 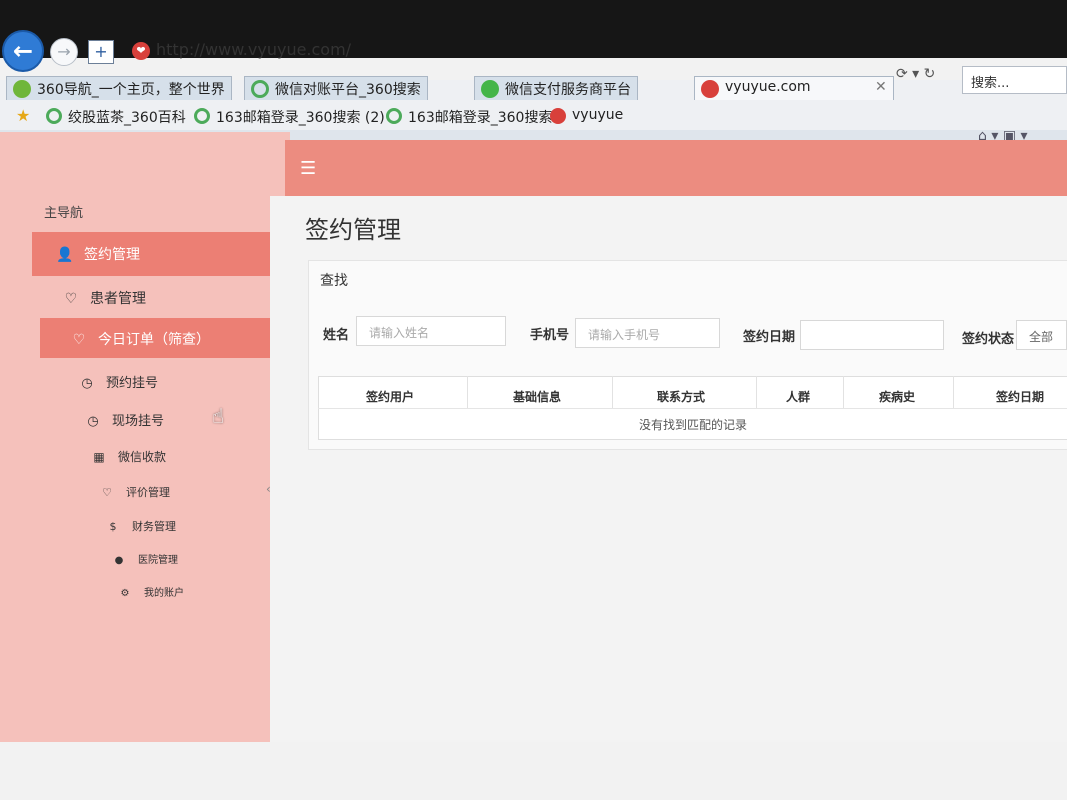 What do you see at coordinates (23, 115) in the screenshot?
I see `star-icon: ★` at bounding box center [23, 115].